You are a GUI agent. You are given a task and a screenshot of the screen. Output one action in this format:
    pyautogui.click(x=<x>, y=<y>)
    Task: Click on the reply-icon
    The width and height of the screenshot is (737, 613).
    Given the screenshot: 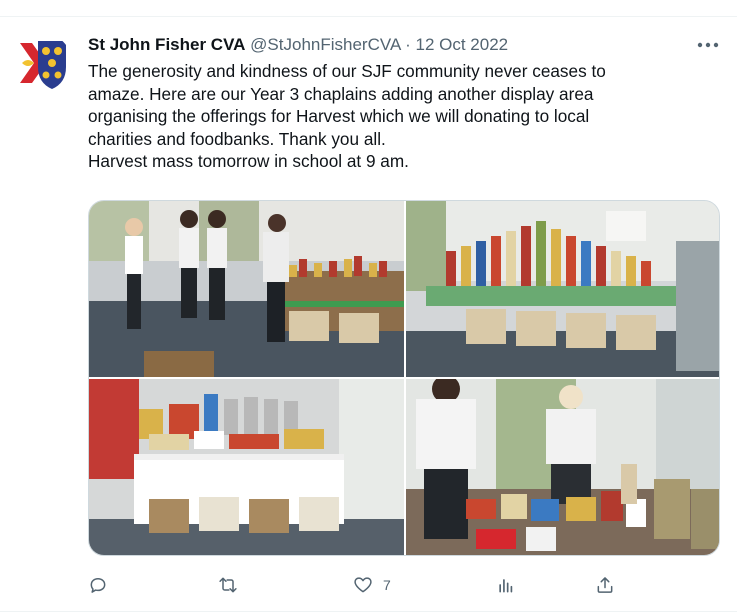 What is the action you would take?
    pyautogui.click(x=98, y=585)
    